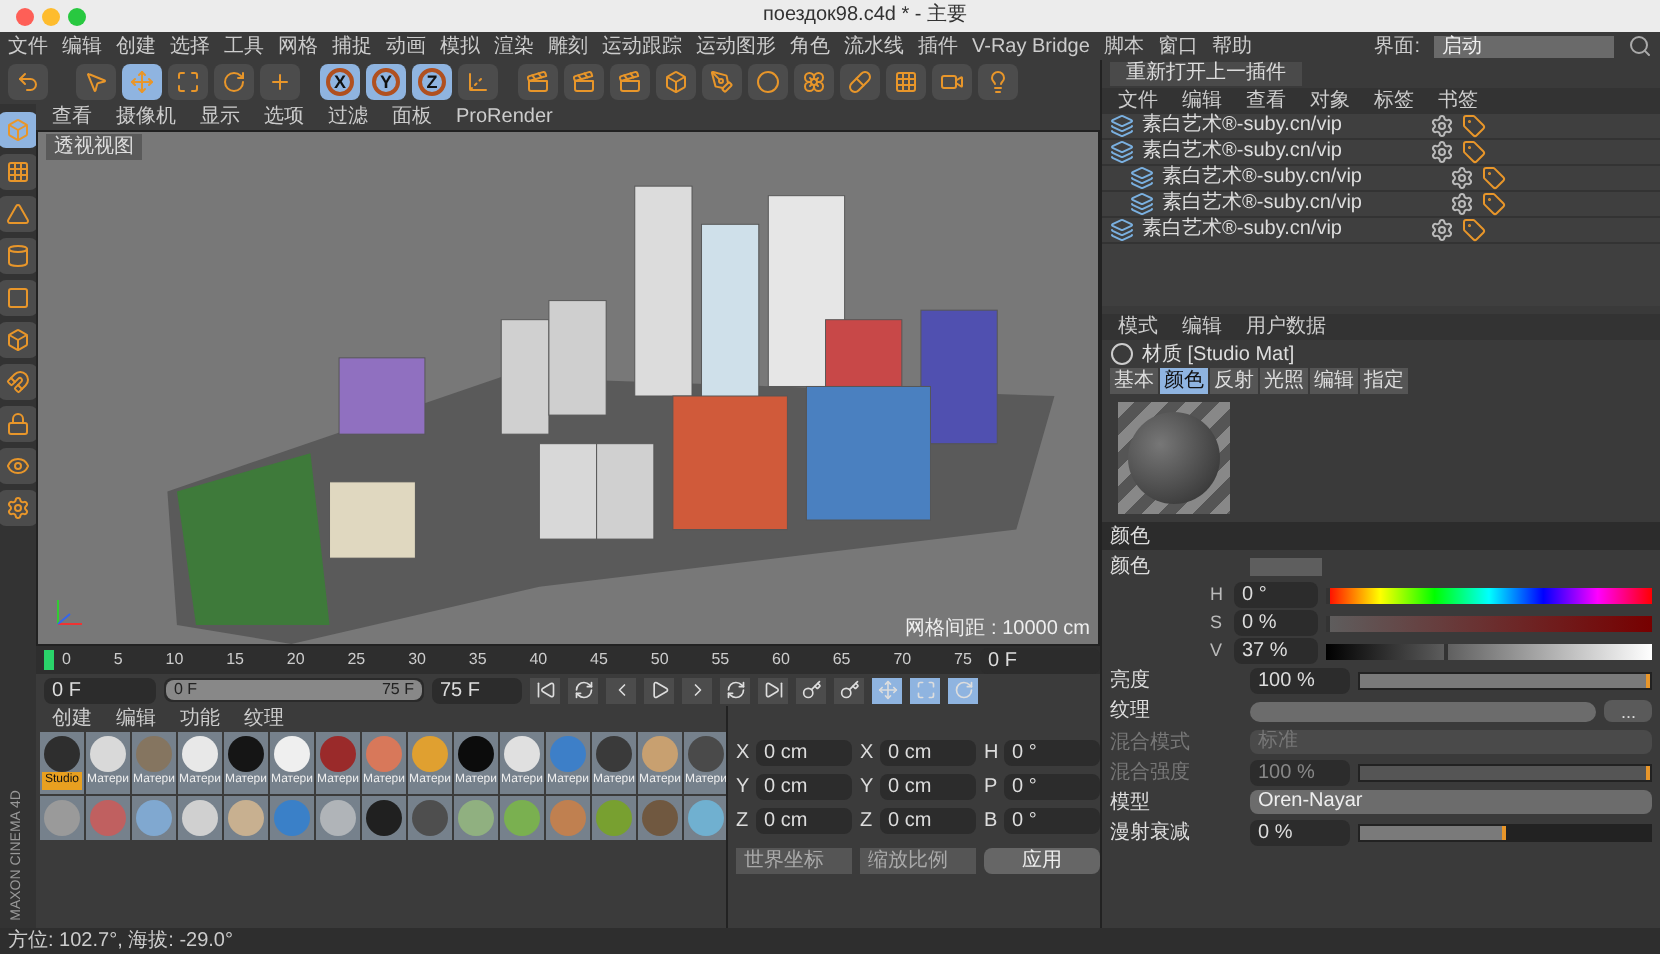  Describe the element at coordinates (1334, 381) in the screenshot. I see `attribute-tab: 编辑` at that location.